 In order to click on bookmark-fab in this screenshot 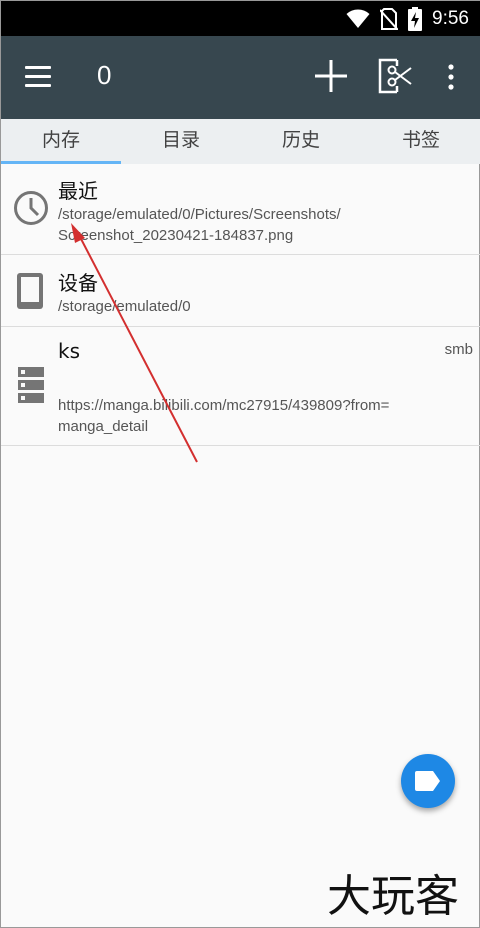, I will do `click(428, 781)`.